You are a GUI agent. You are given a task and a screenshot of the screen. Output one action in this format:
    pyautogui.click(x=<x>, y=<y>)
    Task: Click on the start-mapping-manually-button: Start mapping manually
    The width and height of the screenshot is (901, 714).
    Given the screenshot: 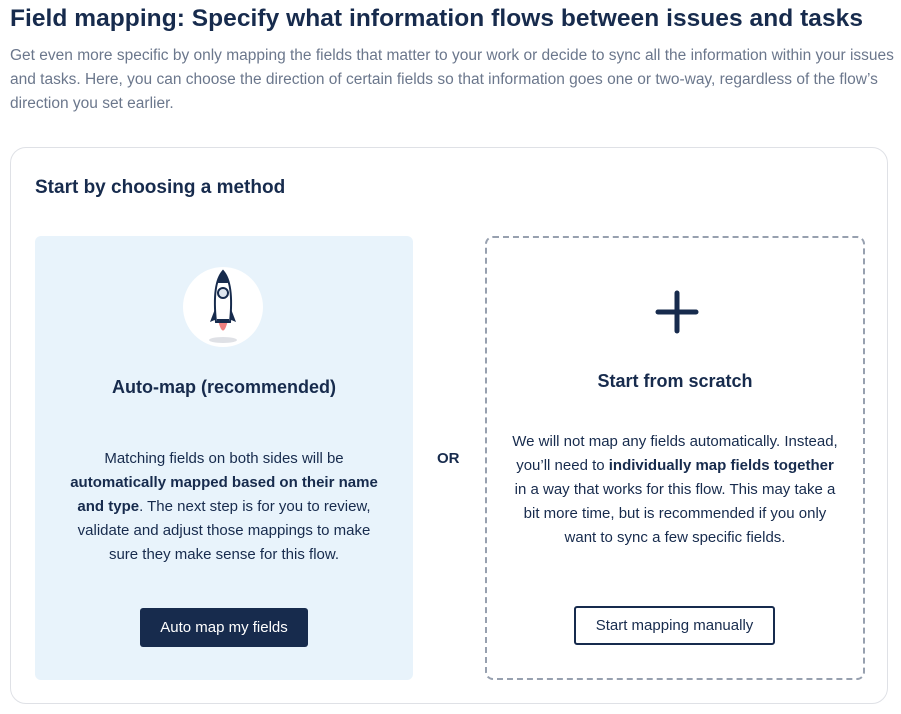 What is the action you would take?
    pyautogui.click(x=674, y=625)
    